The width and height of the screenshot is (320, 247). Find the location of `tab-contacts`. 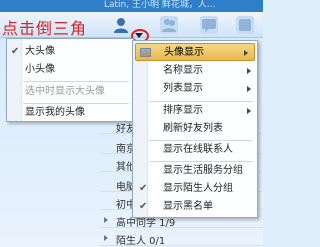

tab-contacts is located at coordinates (121, 25).